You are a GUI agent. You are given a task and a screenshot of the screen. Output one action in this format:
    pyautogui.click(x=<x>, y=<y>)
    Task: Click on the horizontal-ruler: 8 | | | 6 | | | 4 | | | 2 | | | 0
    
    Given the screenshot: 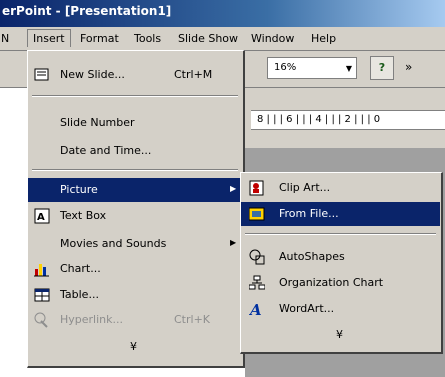 What is the action you would take?
    pyautogui.click(x=348, y=120)
    